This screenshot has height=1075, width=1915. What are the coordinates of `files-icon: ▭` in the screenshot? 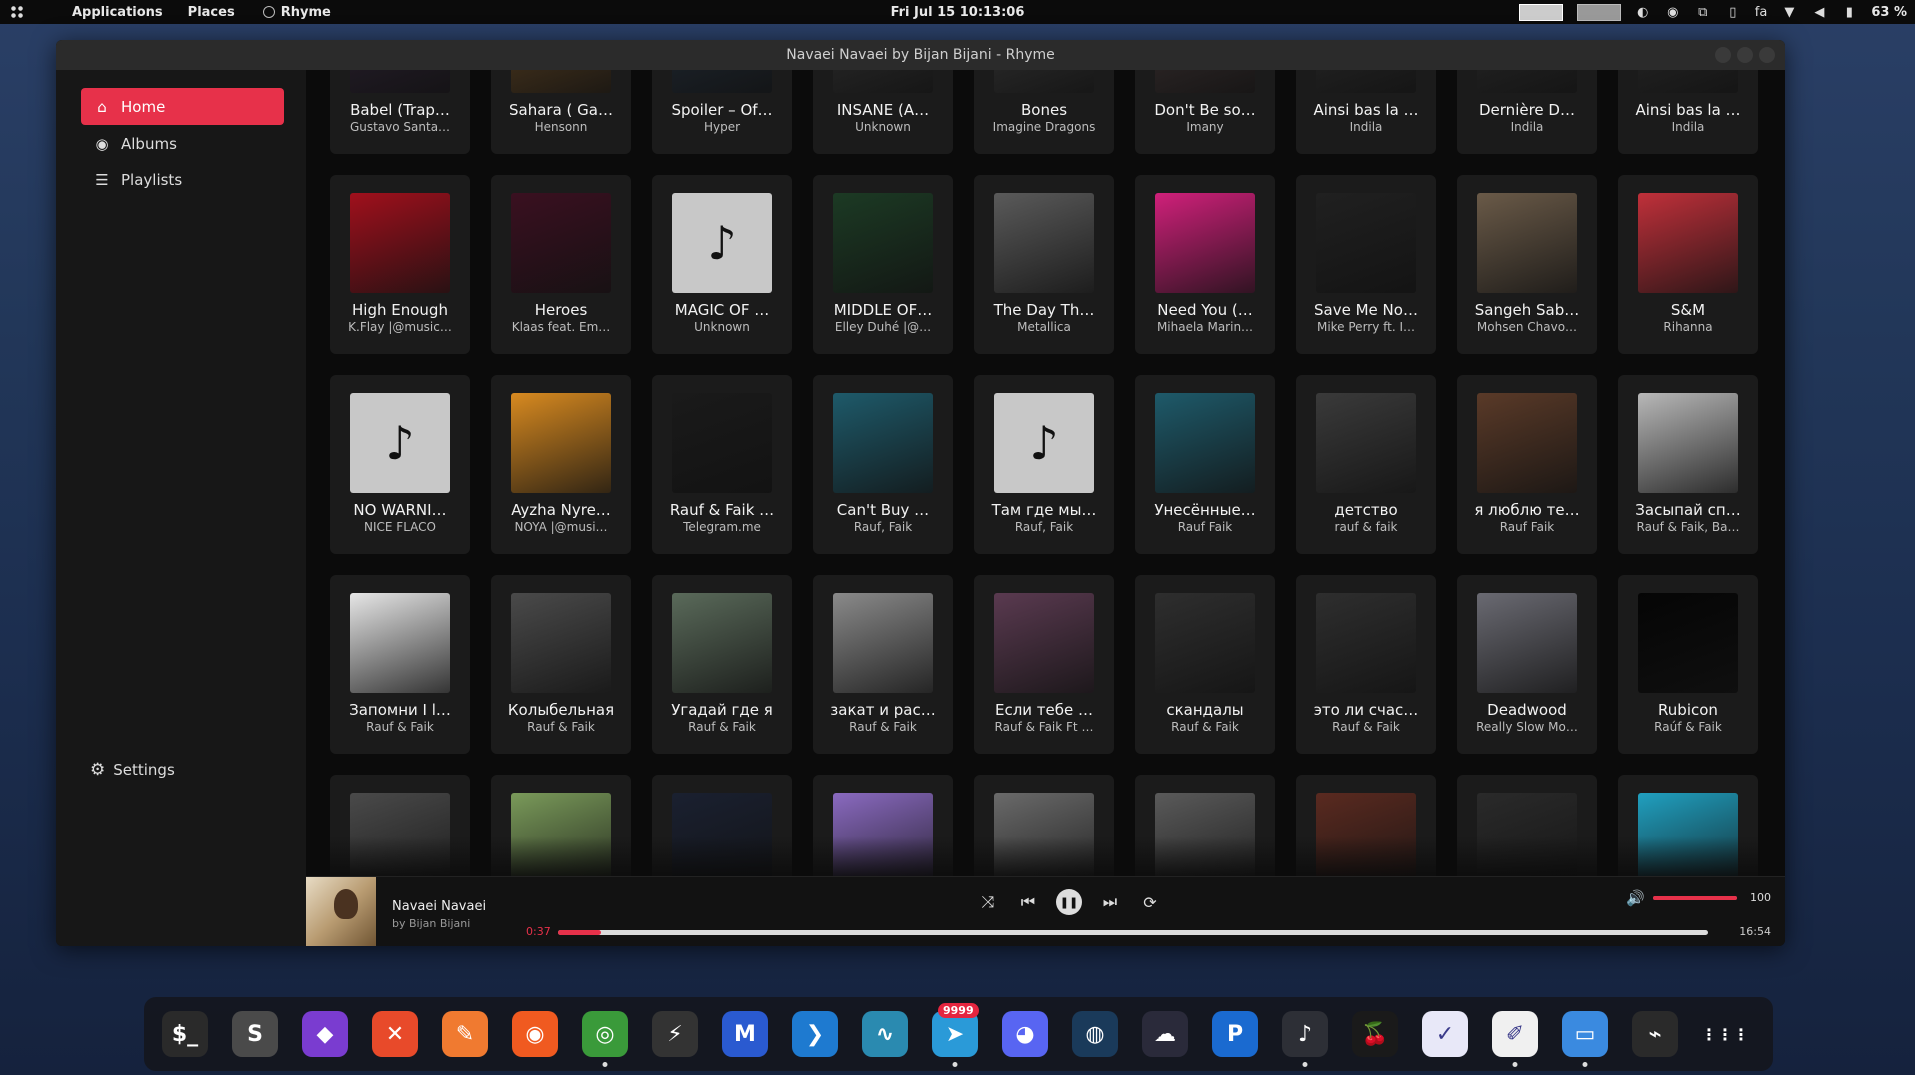 It's located at (1585, 1039).